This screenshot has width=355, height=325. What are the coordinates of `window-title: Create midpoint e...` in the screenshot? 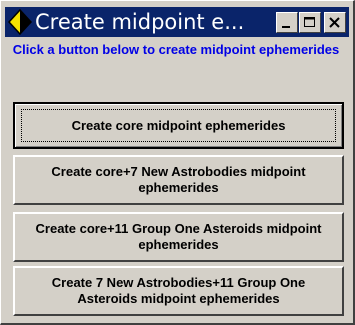 It's located at (140, 22).